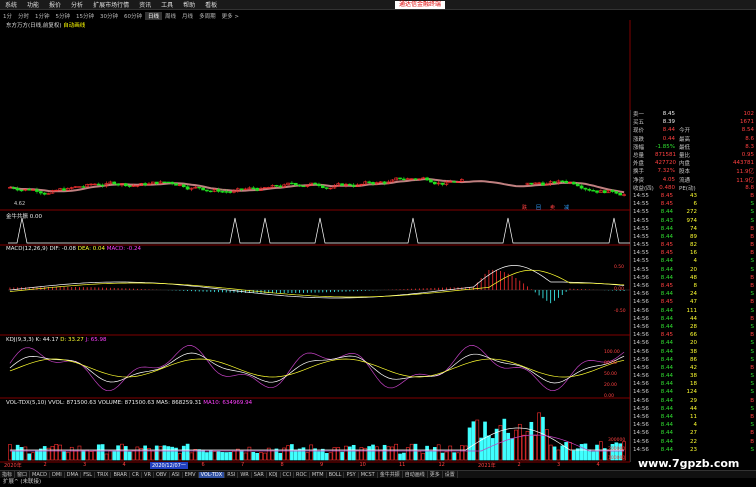  Describe the element at coordinates (245, 474) in the screenshot. I see `indicator-tab-15: WR` at that location.